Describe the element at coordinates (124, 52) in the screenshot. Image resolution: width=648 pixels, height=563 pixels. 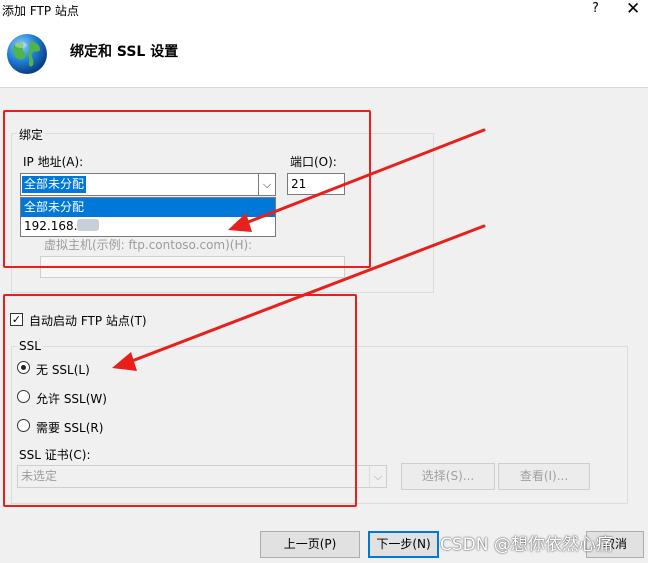
I see `page-title: 绑定和 SSL 设置` at that location.